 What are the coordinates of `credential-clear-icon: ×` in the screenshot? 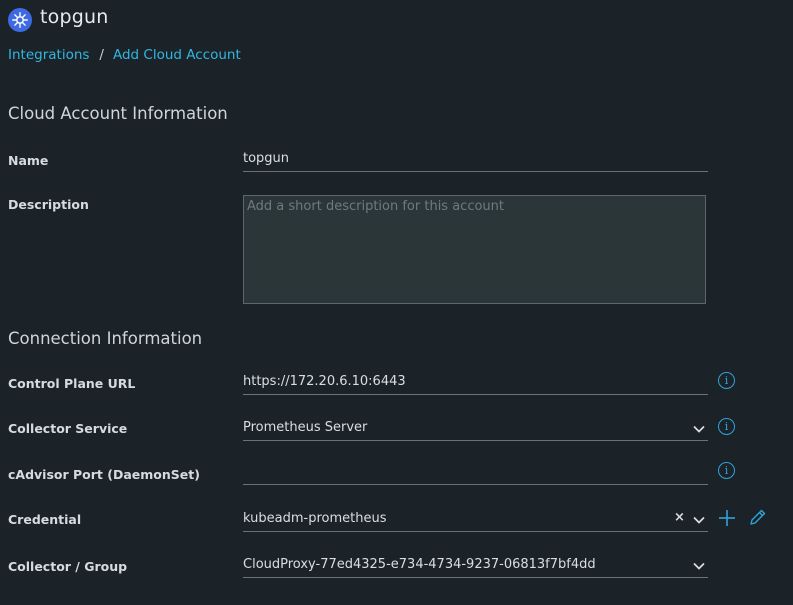 It's located at (679, 517).